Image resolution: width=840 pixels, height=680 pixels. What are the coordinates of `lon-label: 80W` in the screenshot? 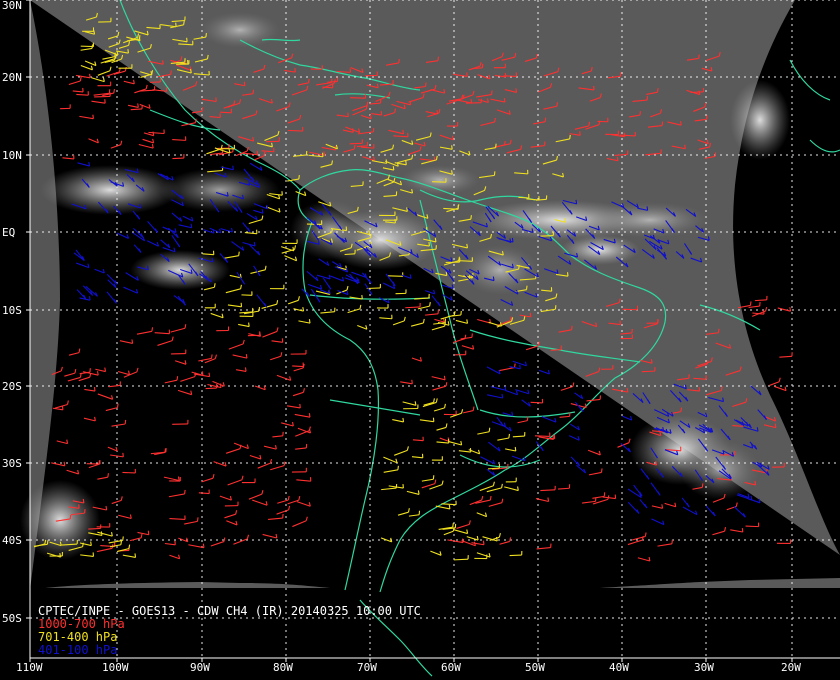 It's located at (283, 667).